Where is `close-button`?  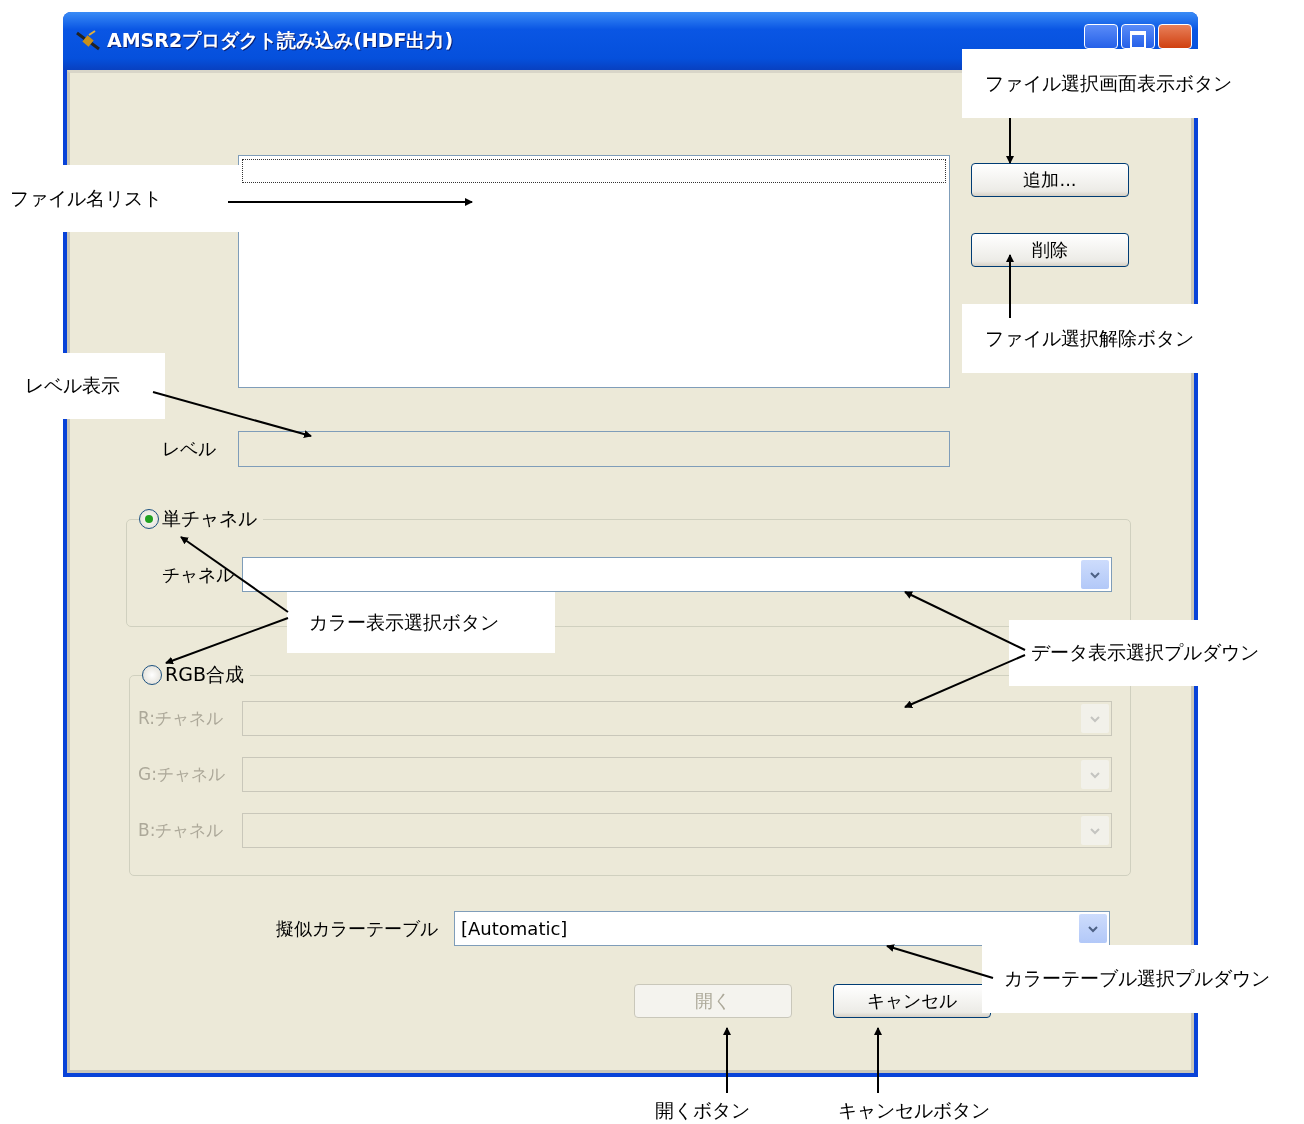
close-button is located at coordinates (1175, 36).